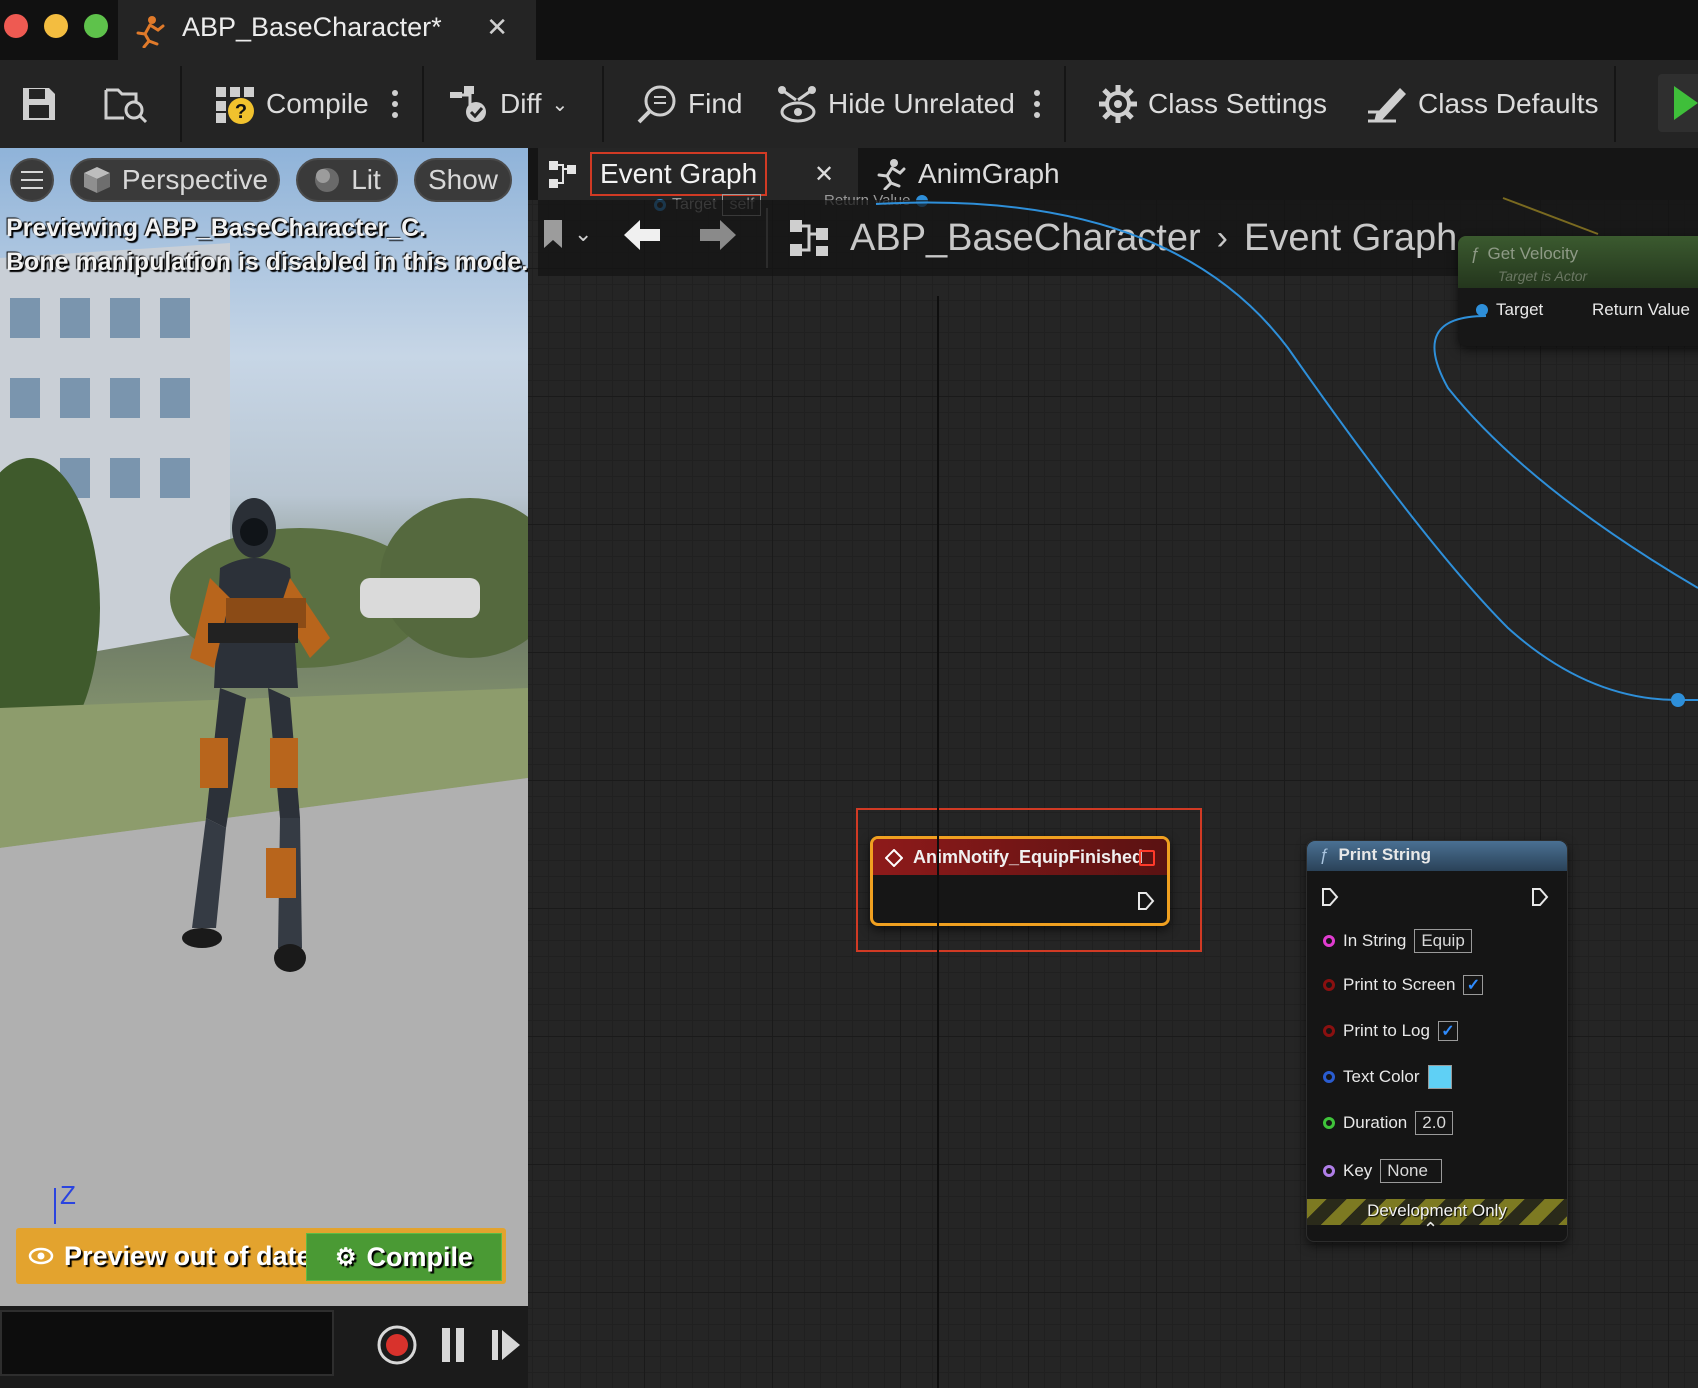  What do you see at coordinates (453, 1345) in the screenshot?
I see `pause-icon` at bounding box center [453, 1345].